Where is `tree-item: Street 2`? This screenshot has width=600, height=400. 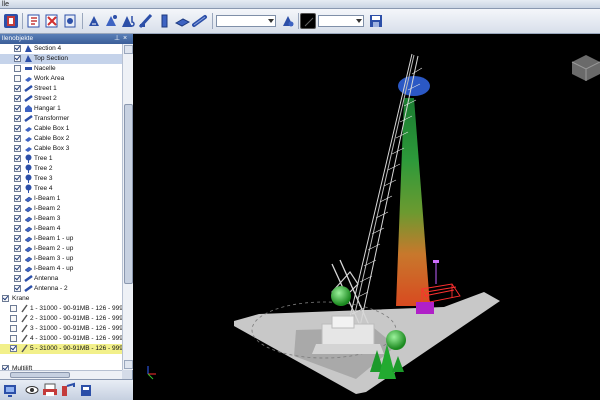 tree-item: Street 2 is located at coordinates (61, 99).